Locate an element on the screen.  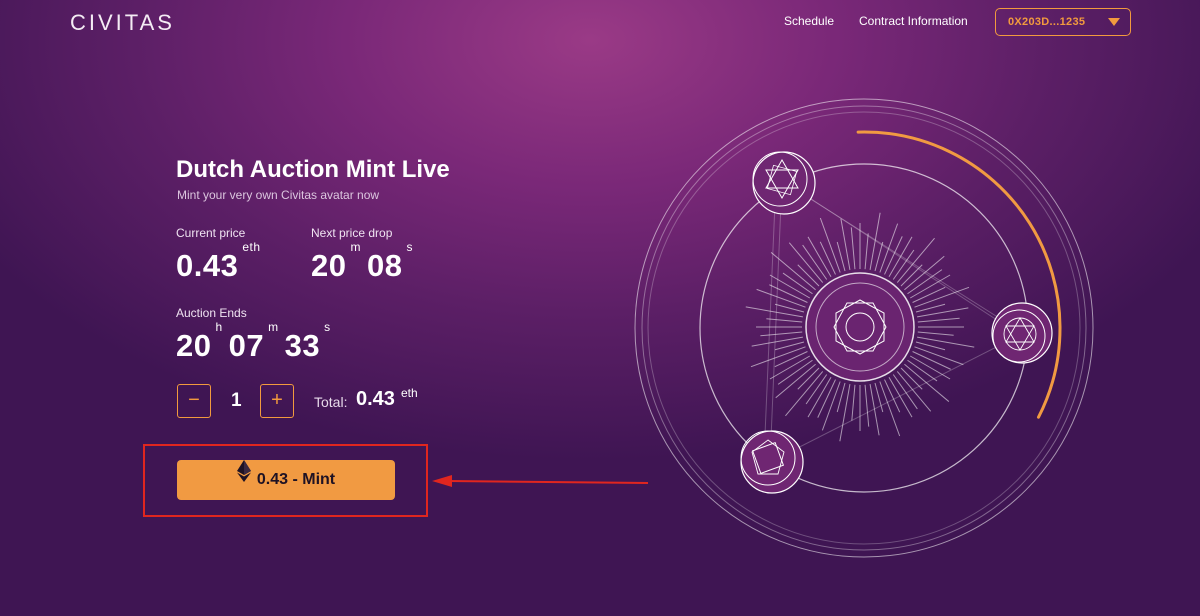
avatar-node-bottom is located at coordinates (772, 462).